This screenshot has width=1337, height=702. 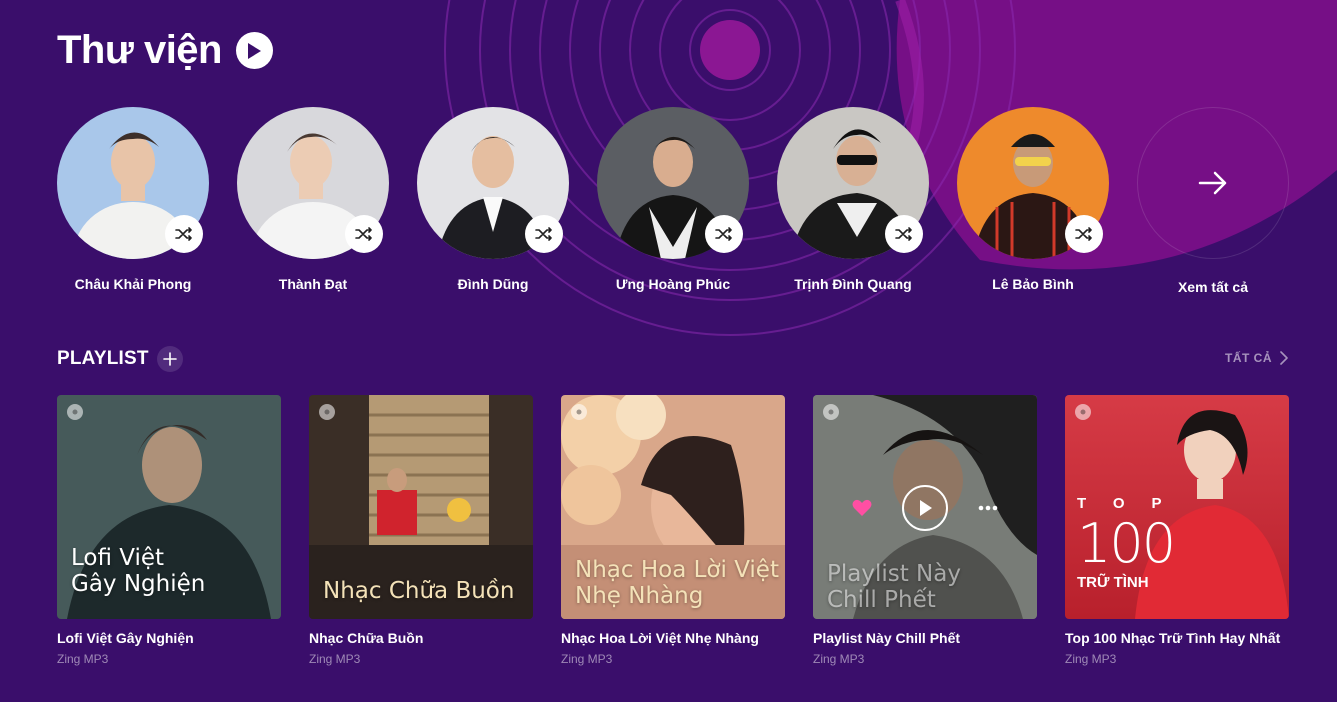 I want to click on artist-card: Ưng Hoàng Phúc, so click(x=673, y=201).